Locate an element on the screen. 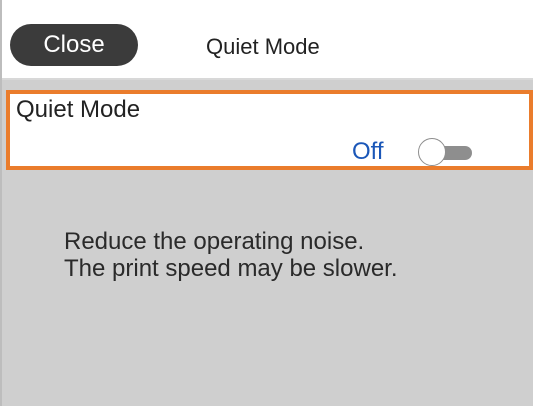  page-title: Quiet Mode is located at coordinates (263, 46).